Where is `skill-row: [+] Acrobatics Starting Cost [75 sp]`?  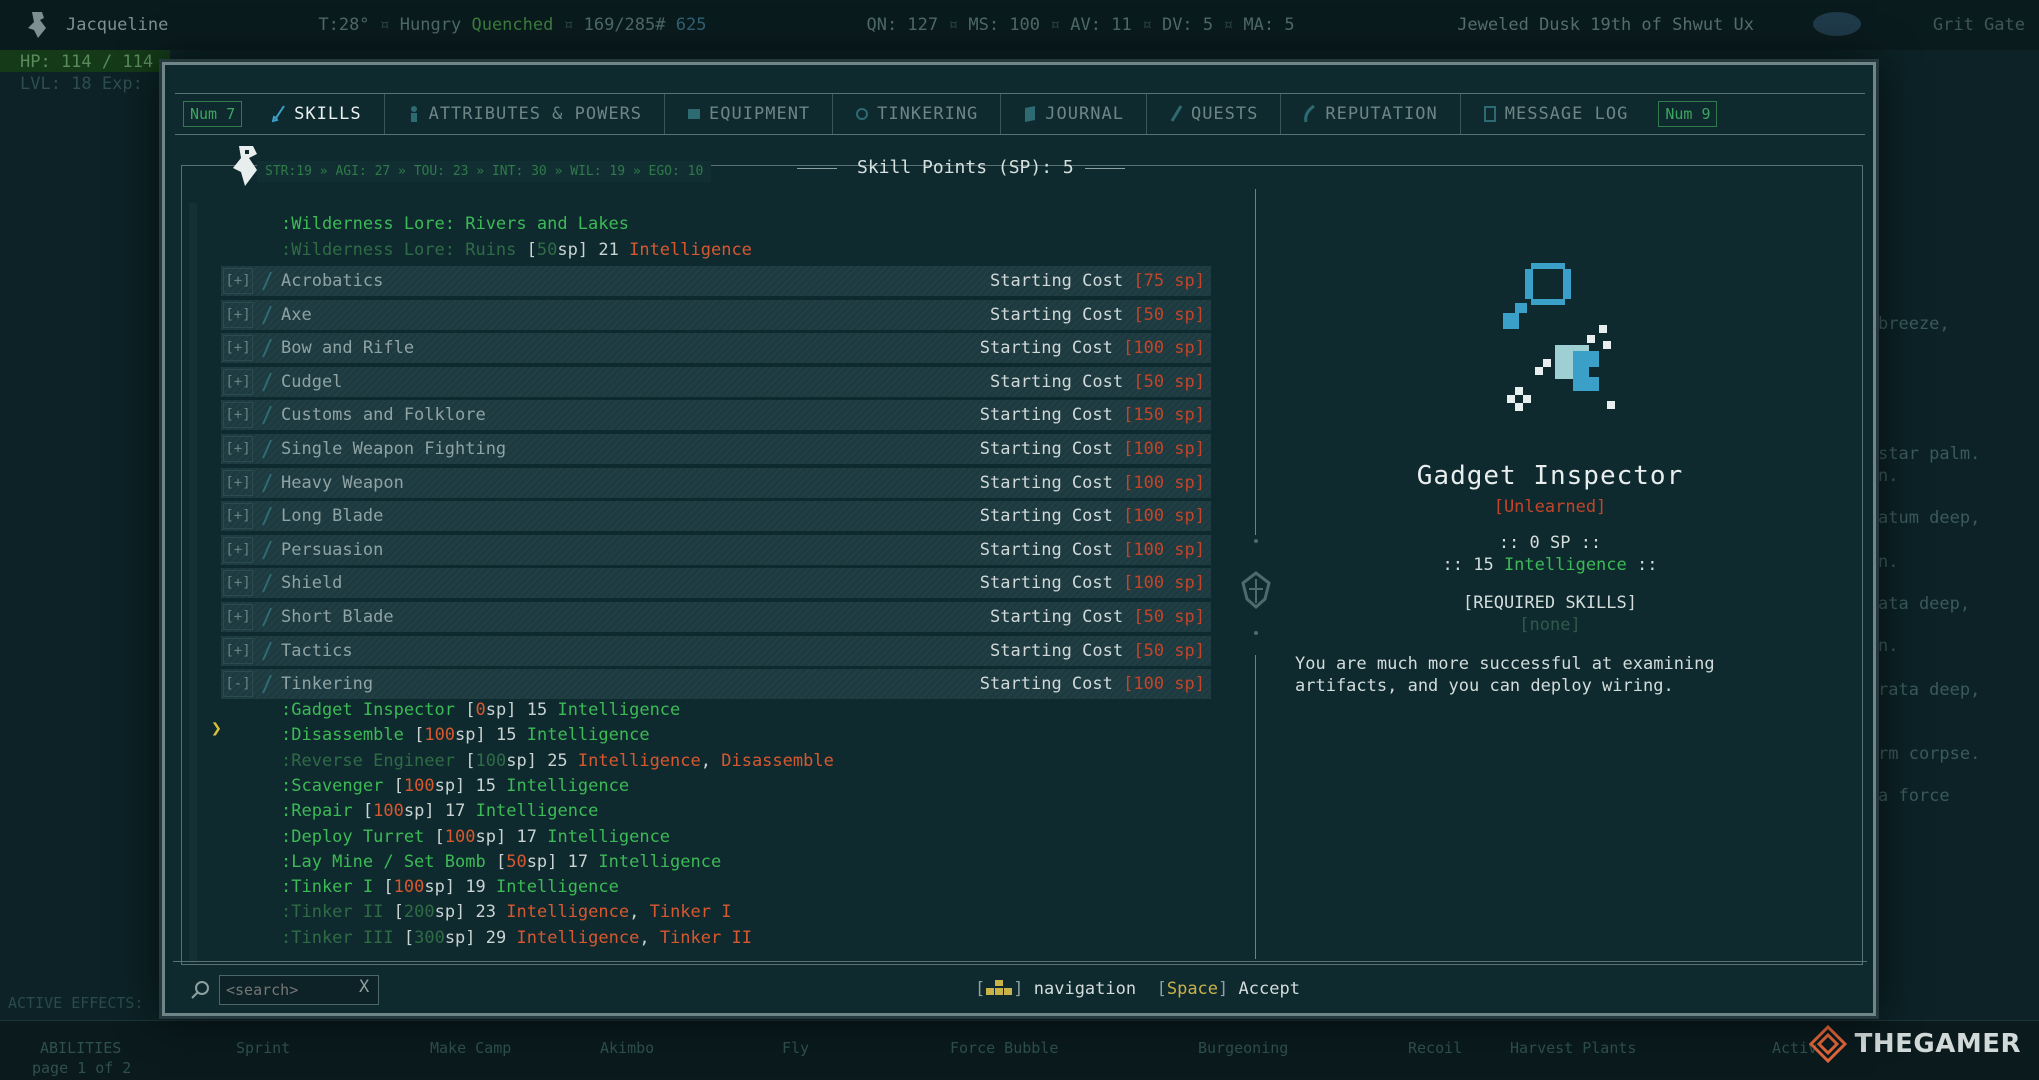
skill-row: [+] Acrobatics Starting Cost [75 sp] is located at coordinates (716, 281).